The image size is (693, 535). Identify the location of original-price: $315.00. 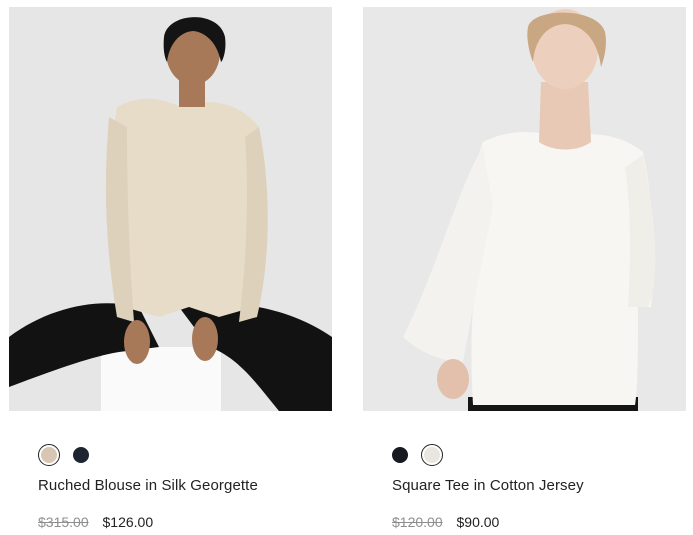
(63, 522).